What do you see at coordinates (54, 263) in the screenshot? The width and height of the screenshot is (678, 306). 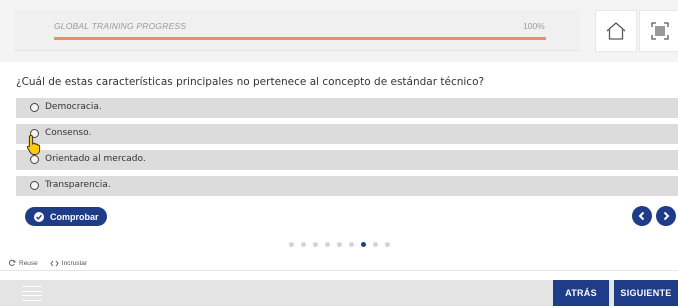 I see `code-icon` at bounding box center [54, 263].